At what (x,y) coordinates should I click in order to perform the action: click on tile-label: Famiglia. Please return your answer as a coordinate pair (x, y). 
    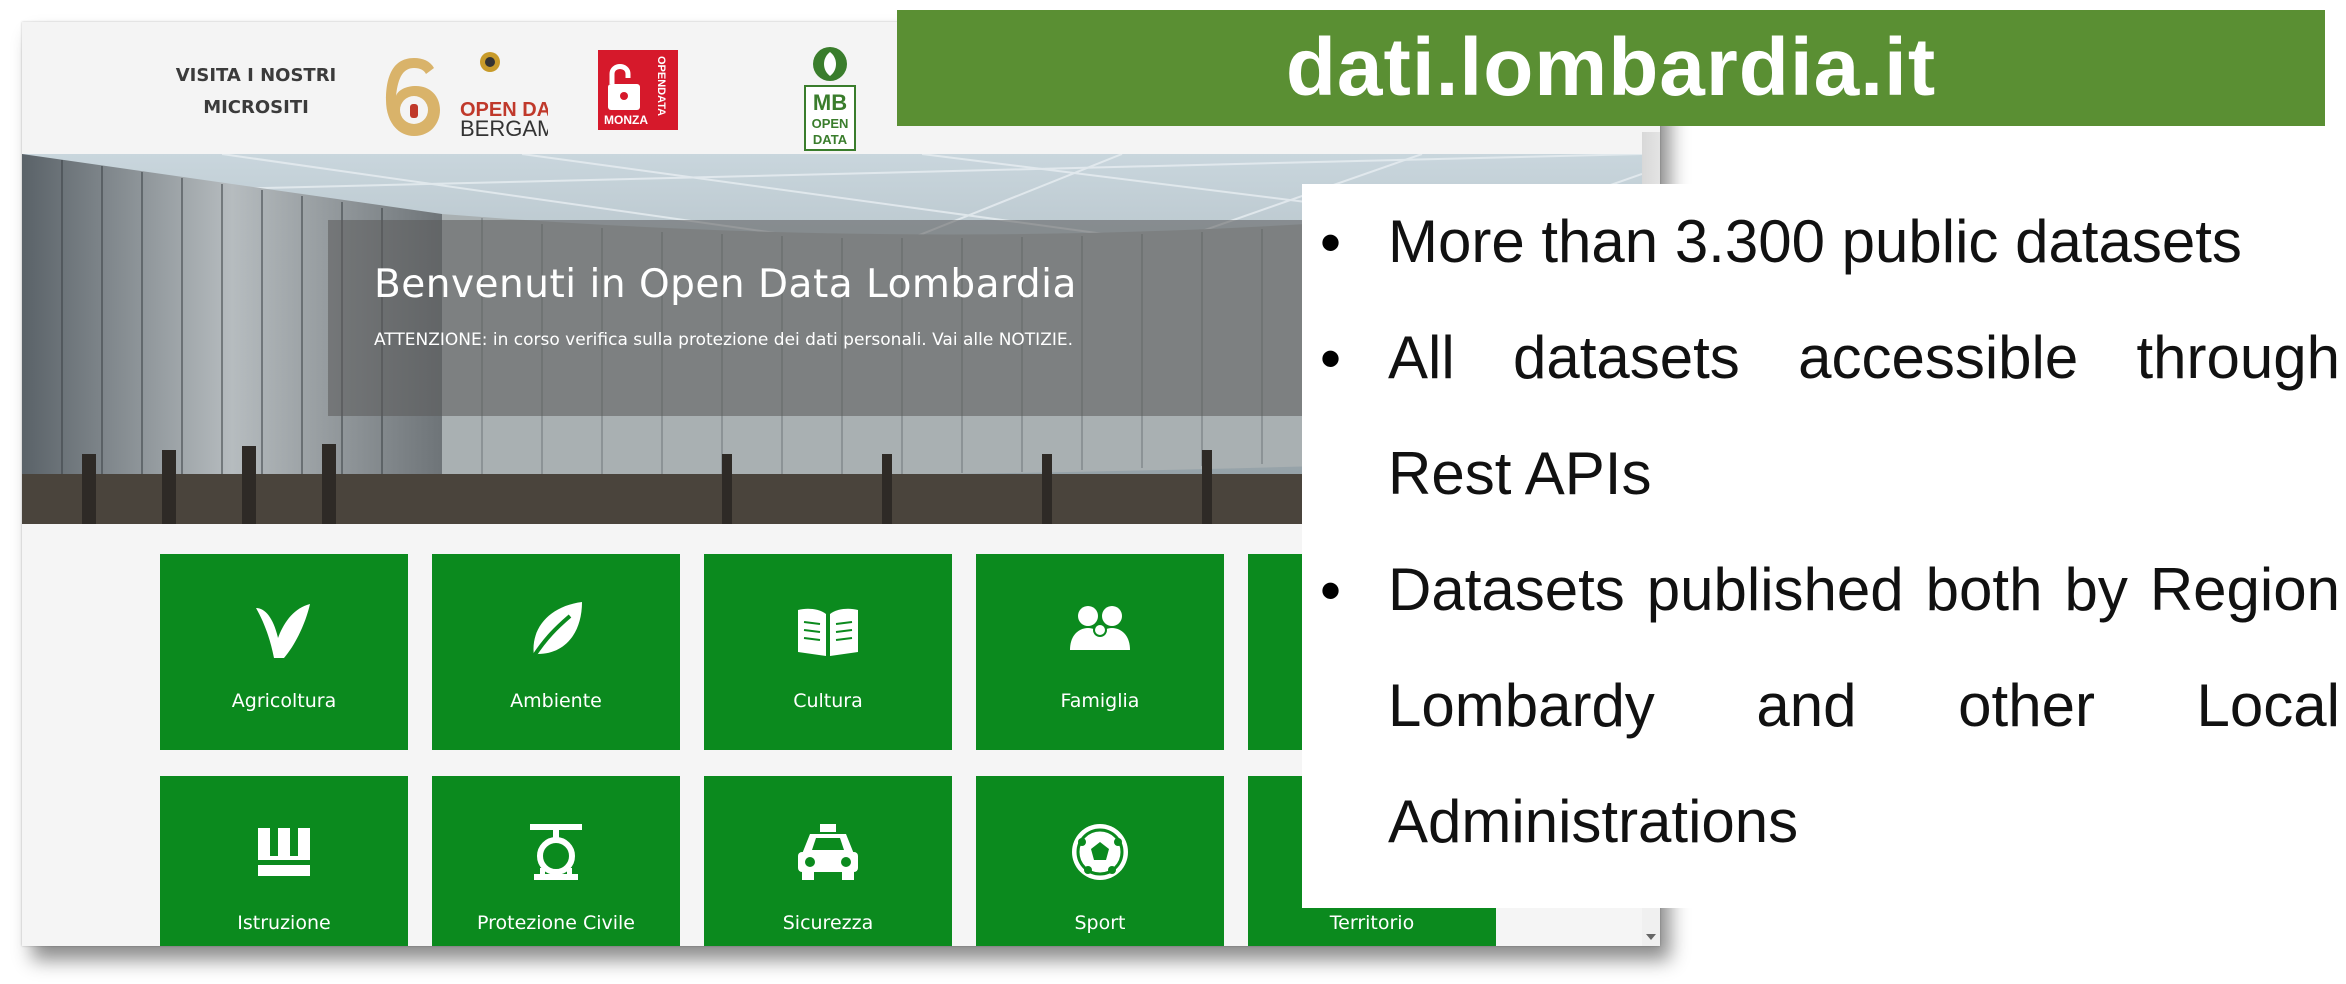
    Looking at the image, I should click on (1100, 701).